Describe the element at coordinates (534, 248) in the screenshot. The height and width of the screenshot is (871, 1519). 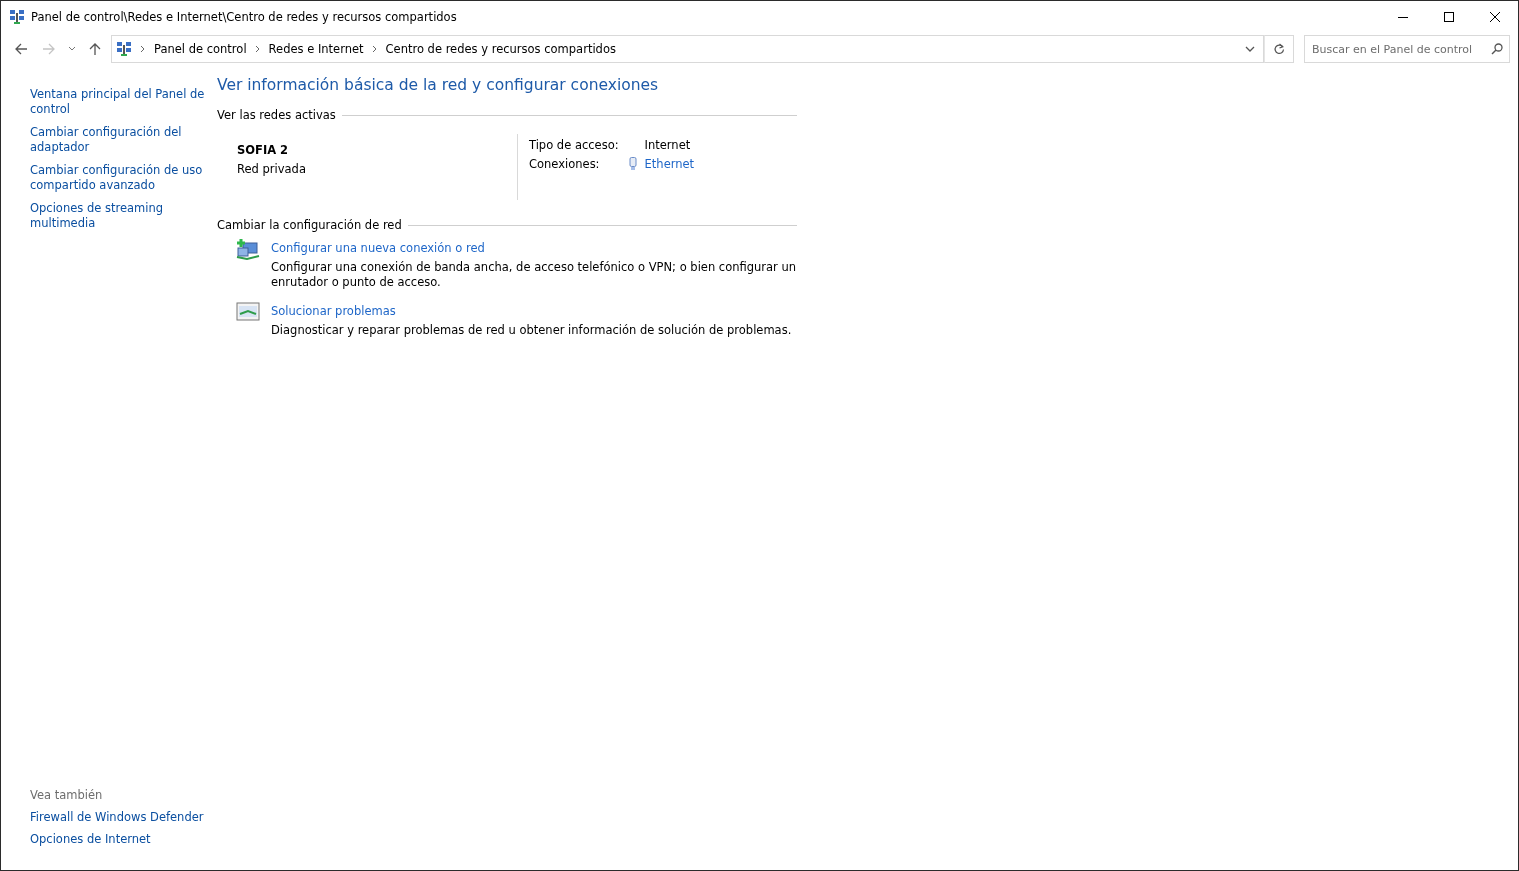
I see `task-link: Configurar una nueva conexión o red` at that location.